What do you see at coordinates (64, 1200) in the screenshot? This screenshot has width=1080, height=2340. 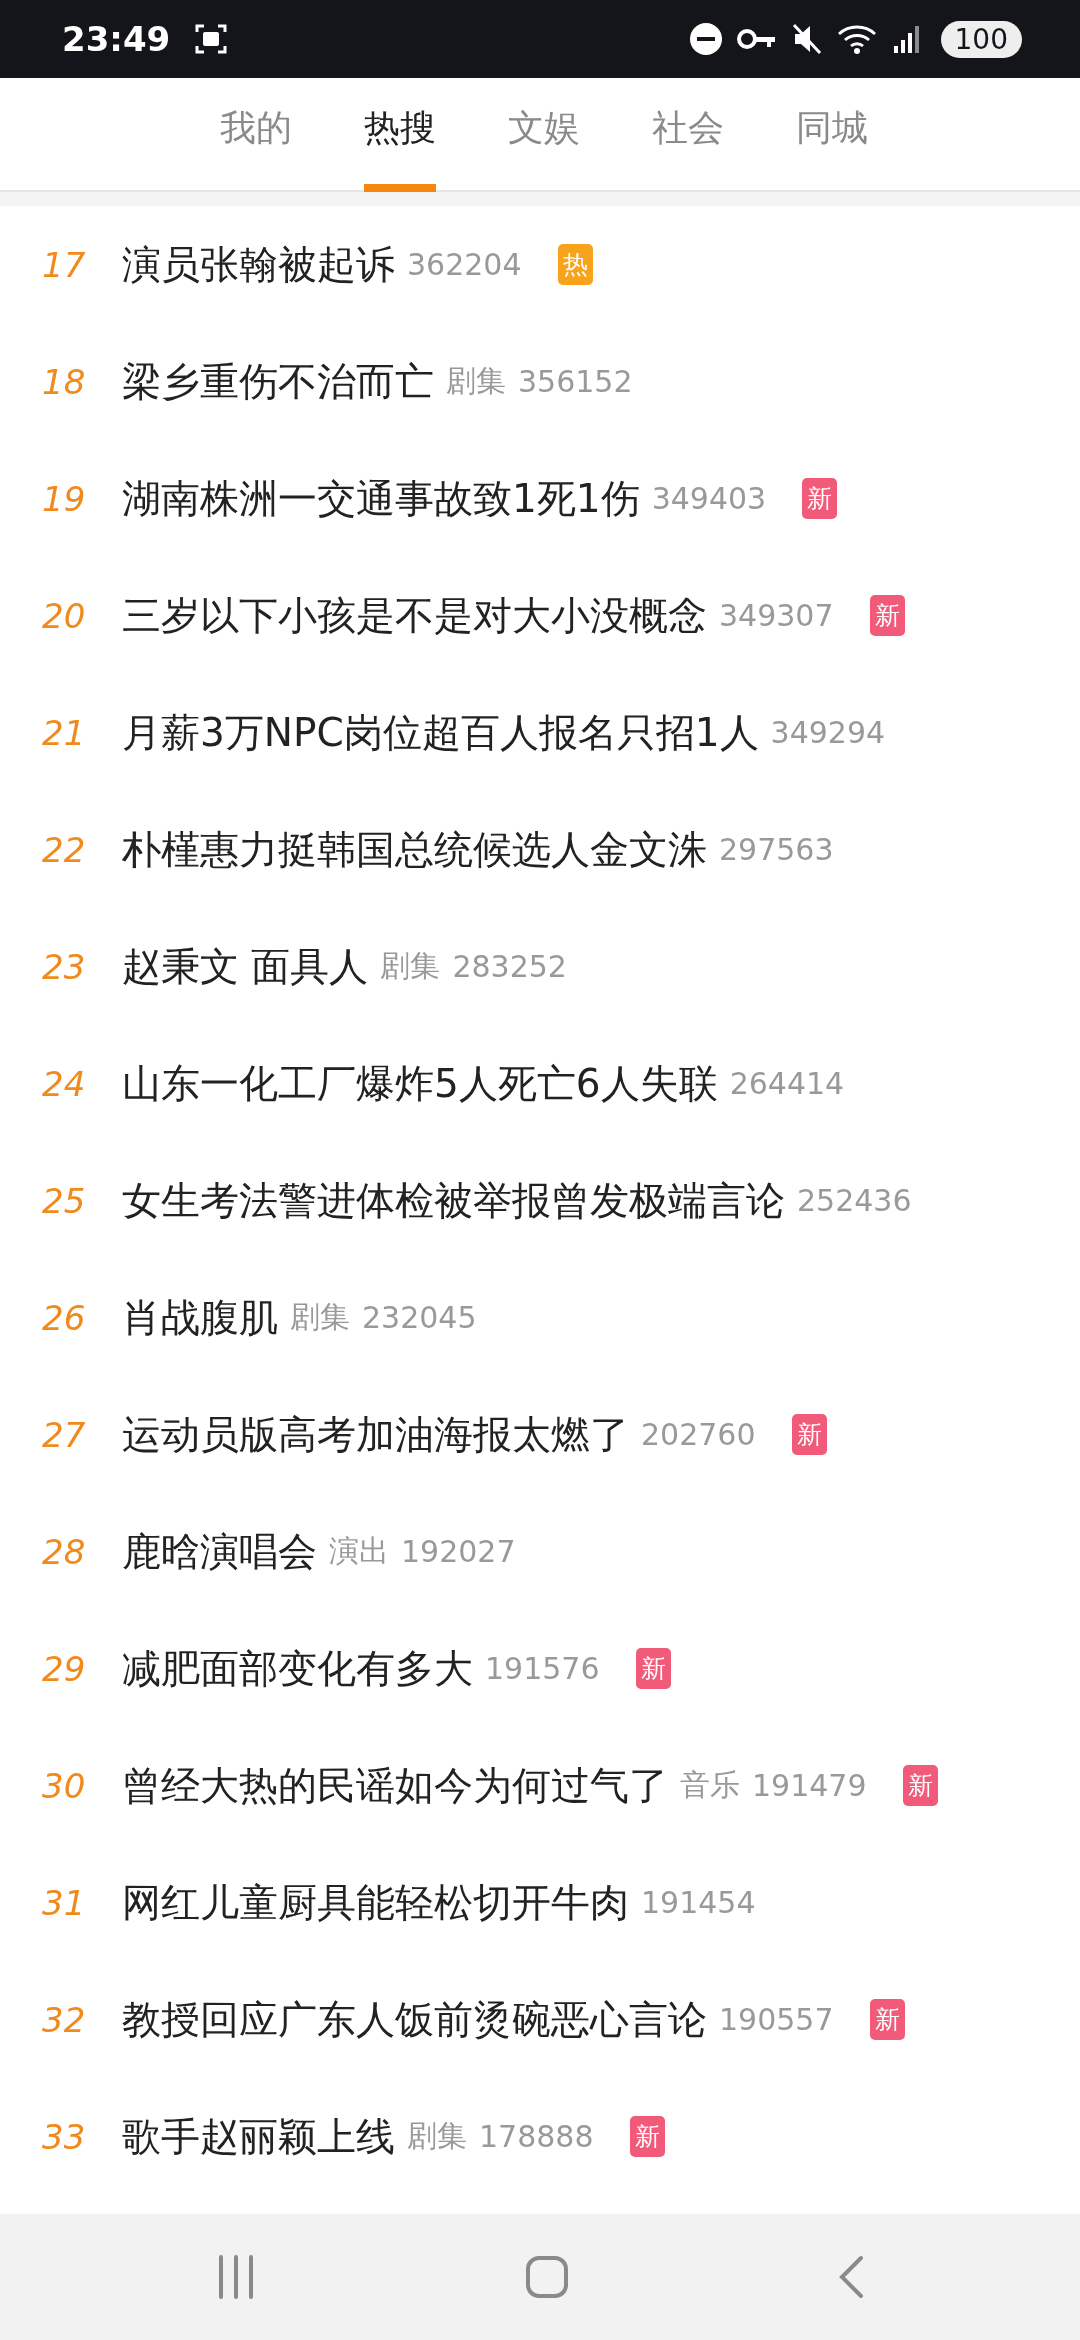 I see `rank-number: 25` at bounding box center [64, 1200].